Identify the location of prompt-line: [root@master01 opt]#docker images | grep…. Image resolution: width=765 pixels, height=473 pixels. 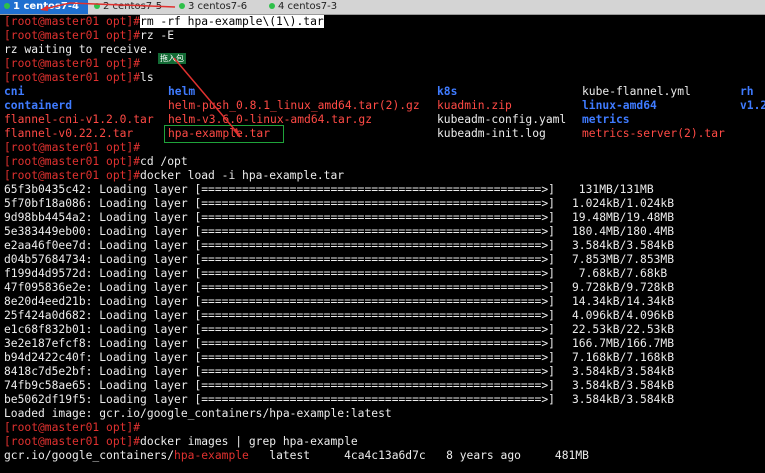
(181, 442).